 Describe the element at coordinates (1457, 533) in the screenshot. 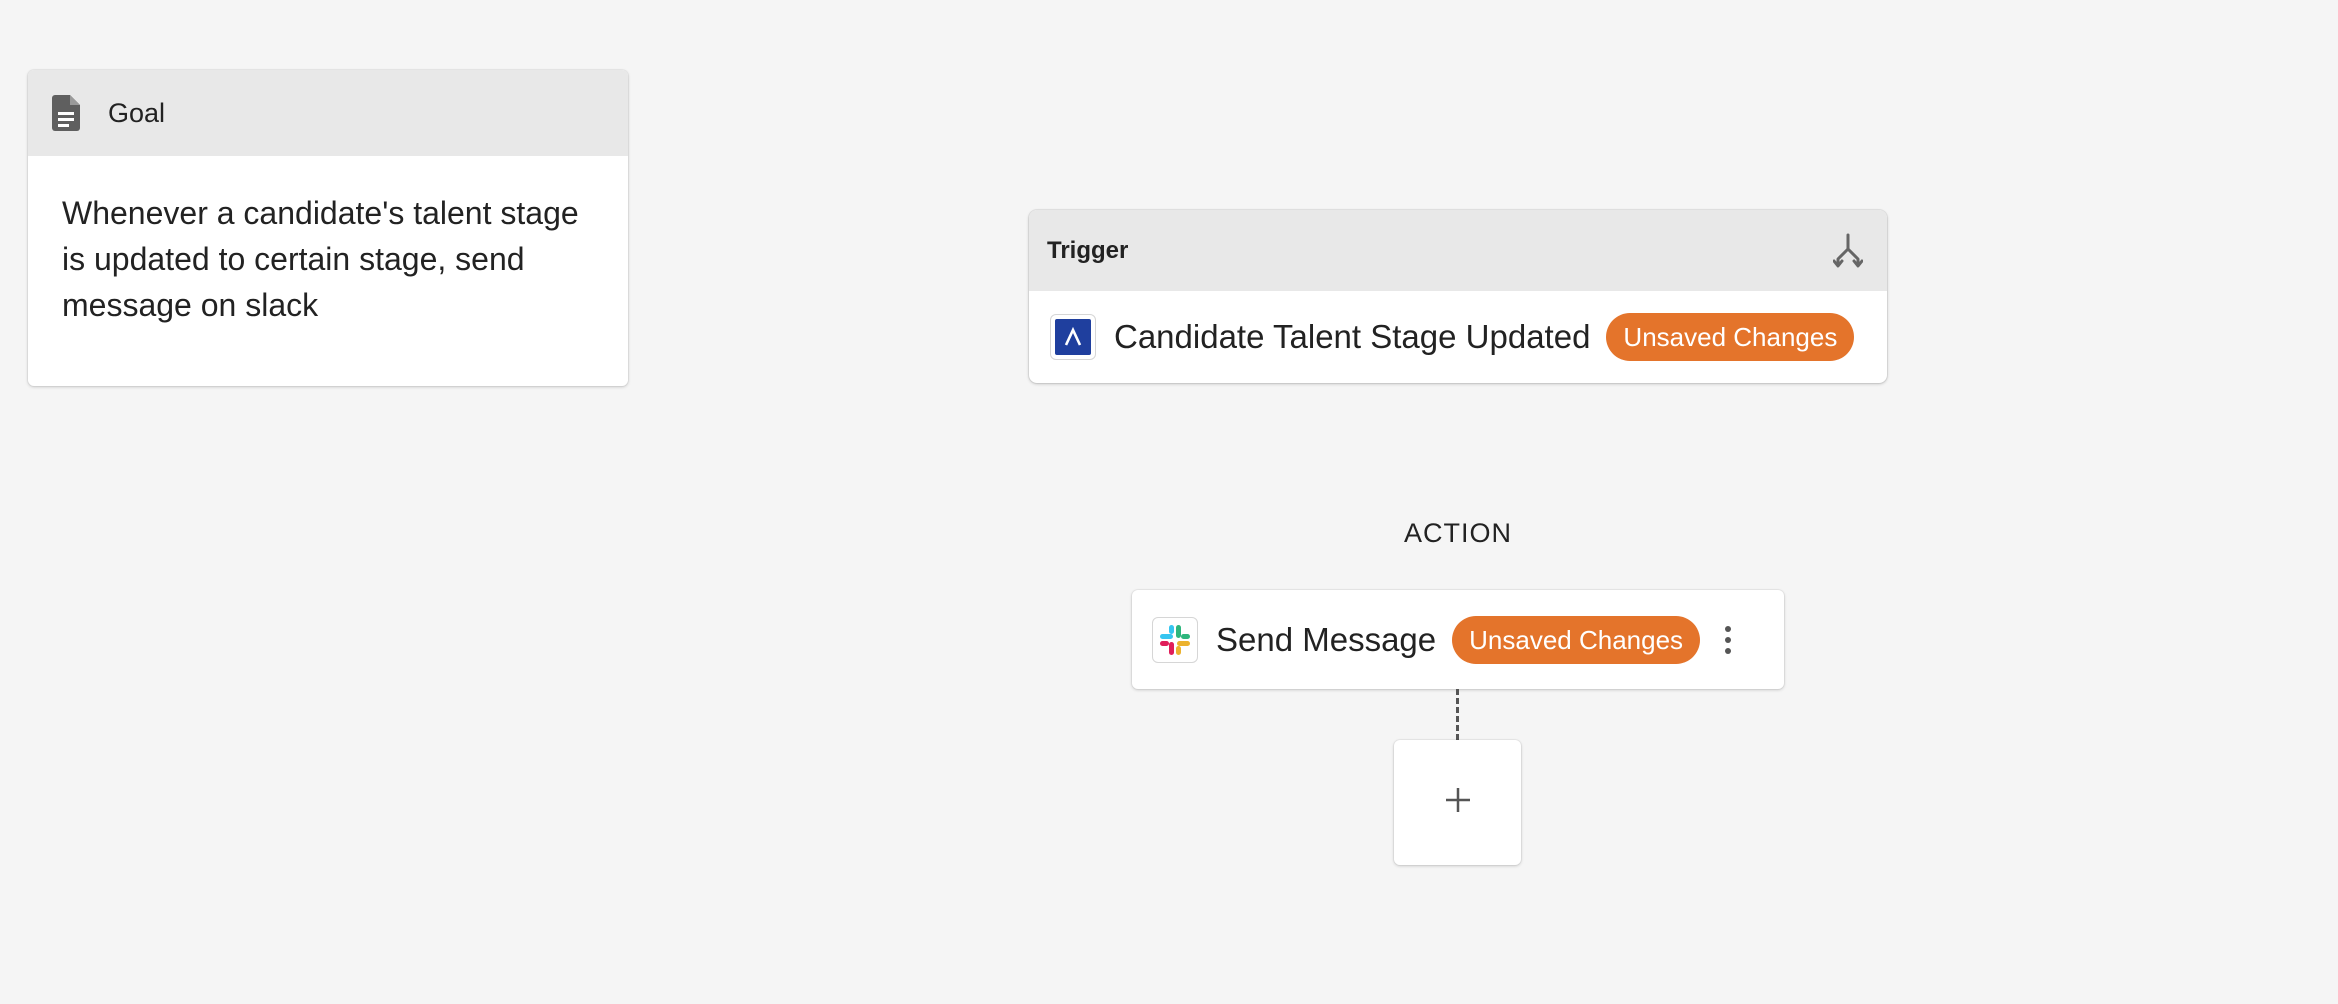

I see `action-section-label: ACTION` at that location.